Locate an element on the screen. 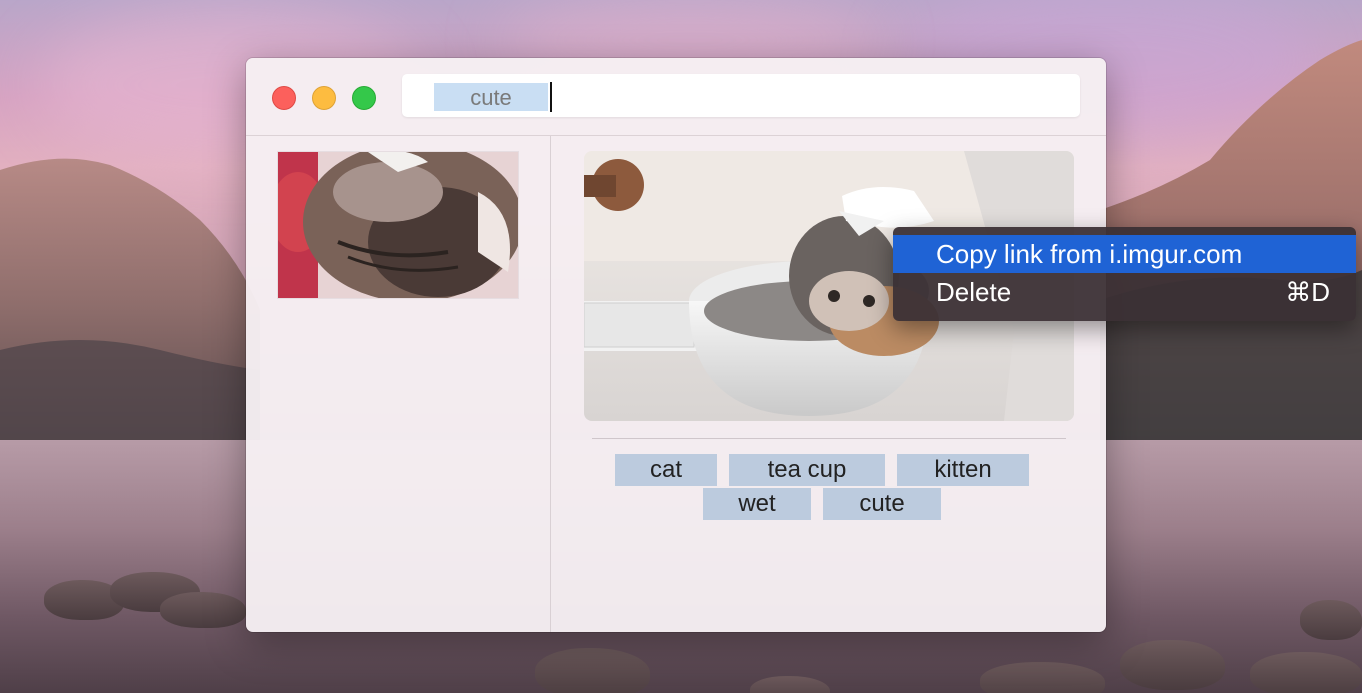 Image resolution: width=1362 pixels, height=693 pixels. kitten-thumbnail-image is located at coordinates (398, 225).